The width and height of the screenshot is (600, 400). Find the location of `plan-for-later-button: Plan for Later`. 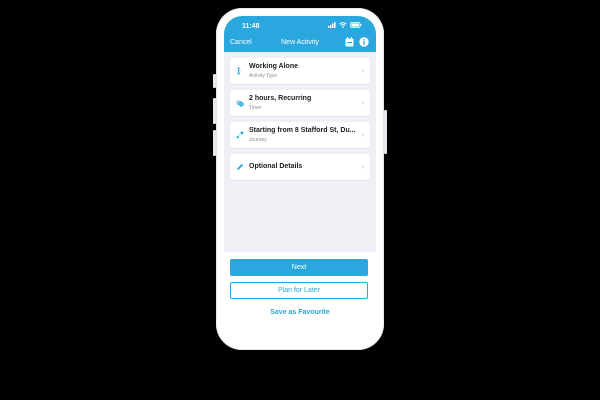

plan-for-later-button: Plan for Later is located at coordinates (299, 290).